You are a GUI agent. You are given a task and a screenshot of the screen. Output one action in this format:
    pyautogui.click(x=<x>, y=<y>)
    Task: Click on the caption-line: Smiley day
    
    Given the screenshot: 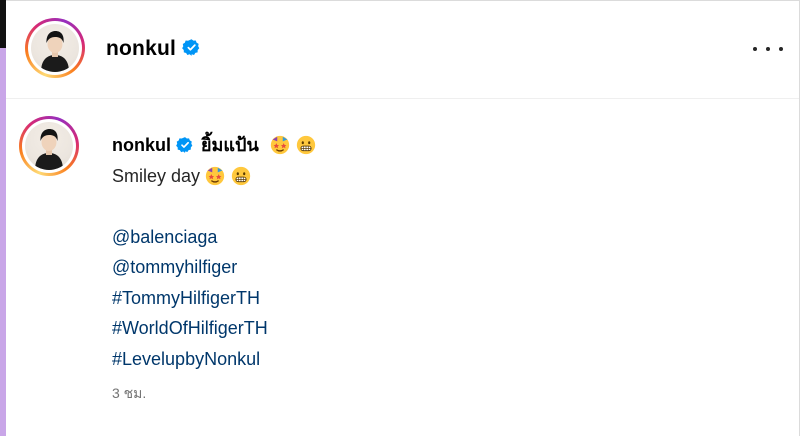 What is the action you would take?
    pyautogui.click(x=214, y=176)
    